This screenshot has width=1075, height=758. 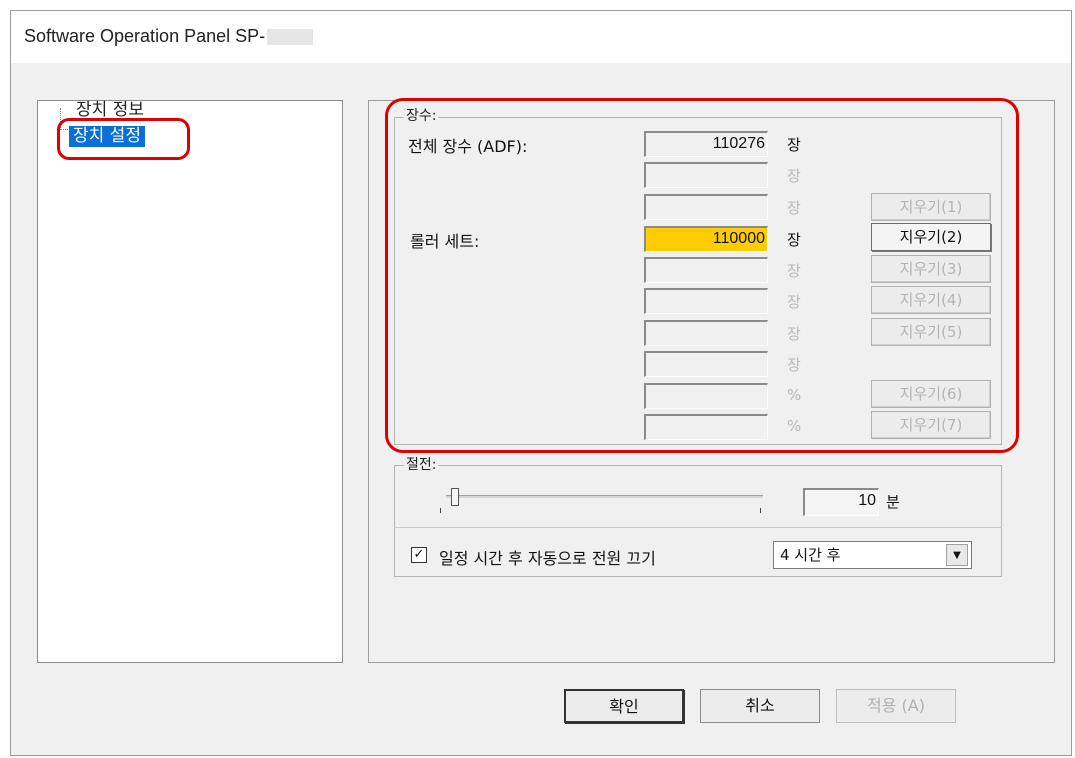 I want to click on auto-power-off-checkbox: ✓, so click(x=419, y=555).